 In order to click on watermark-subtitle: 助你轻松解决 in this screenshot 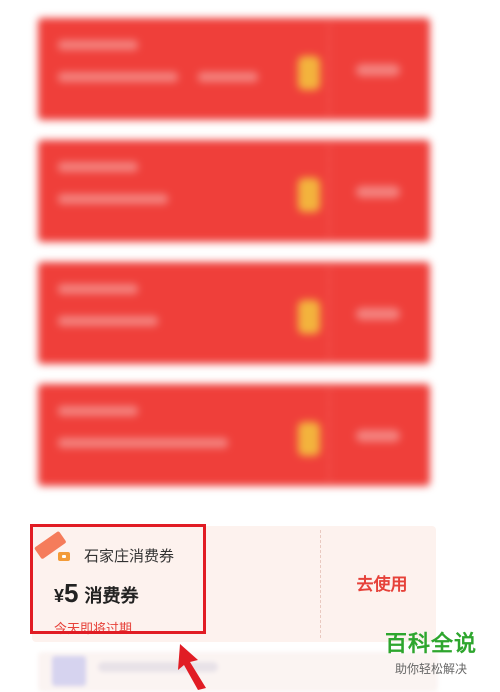, I will do `click(430, 669)`.